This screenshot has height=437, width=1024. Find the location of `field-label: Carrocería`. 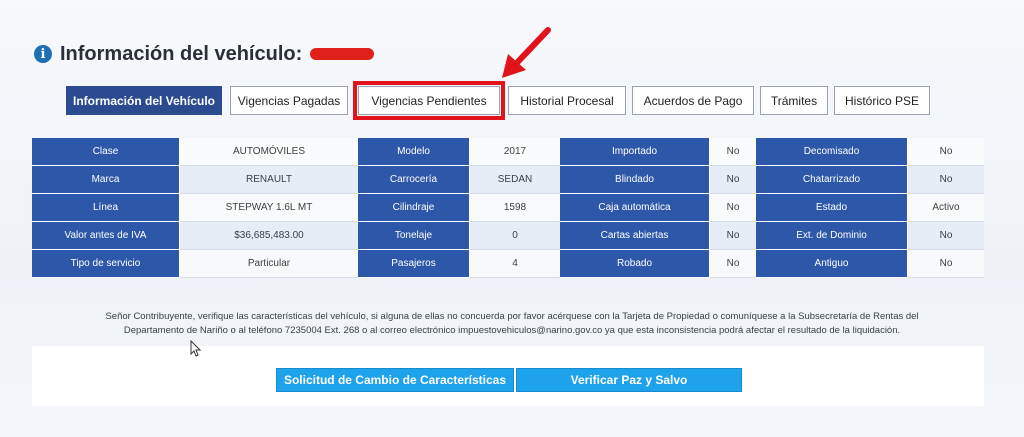

field-label: Carrocería is located at coordinates (414, 180).